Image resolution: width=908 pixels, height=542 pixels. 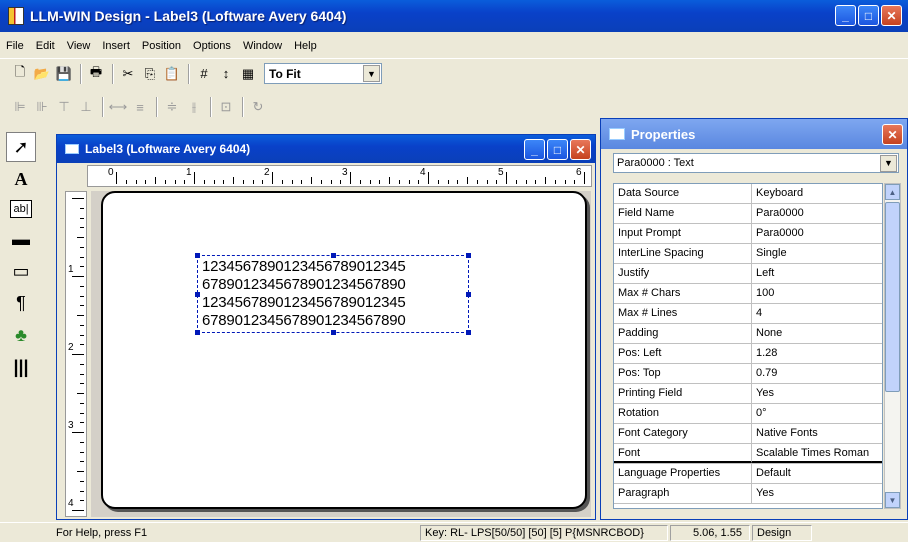 What do you see at coordinates (891, 15) in the screenshot?
I see `close-button: ✕` at bounding box center [891, 15].